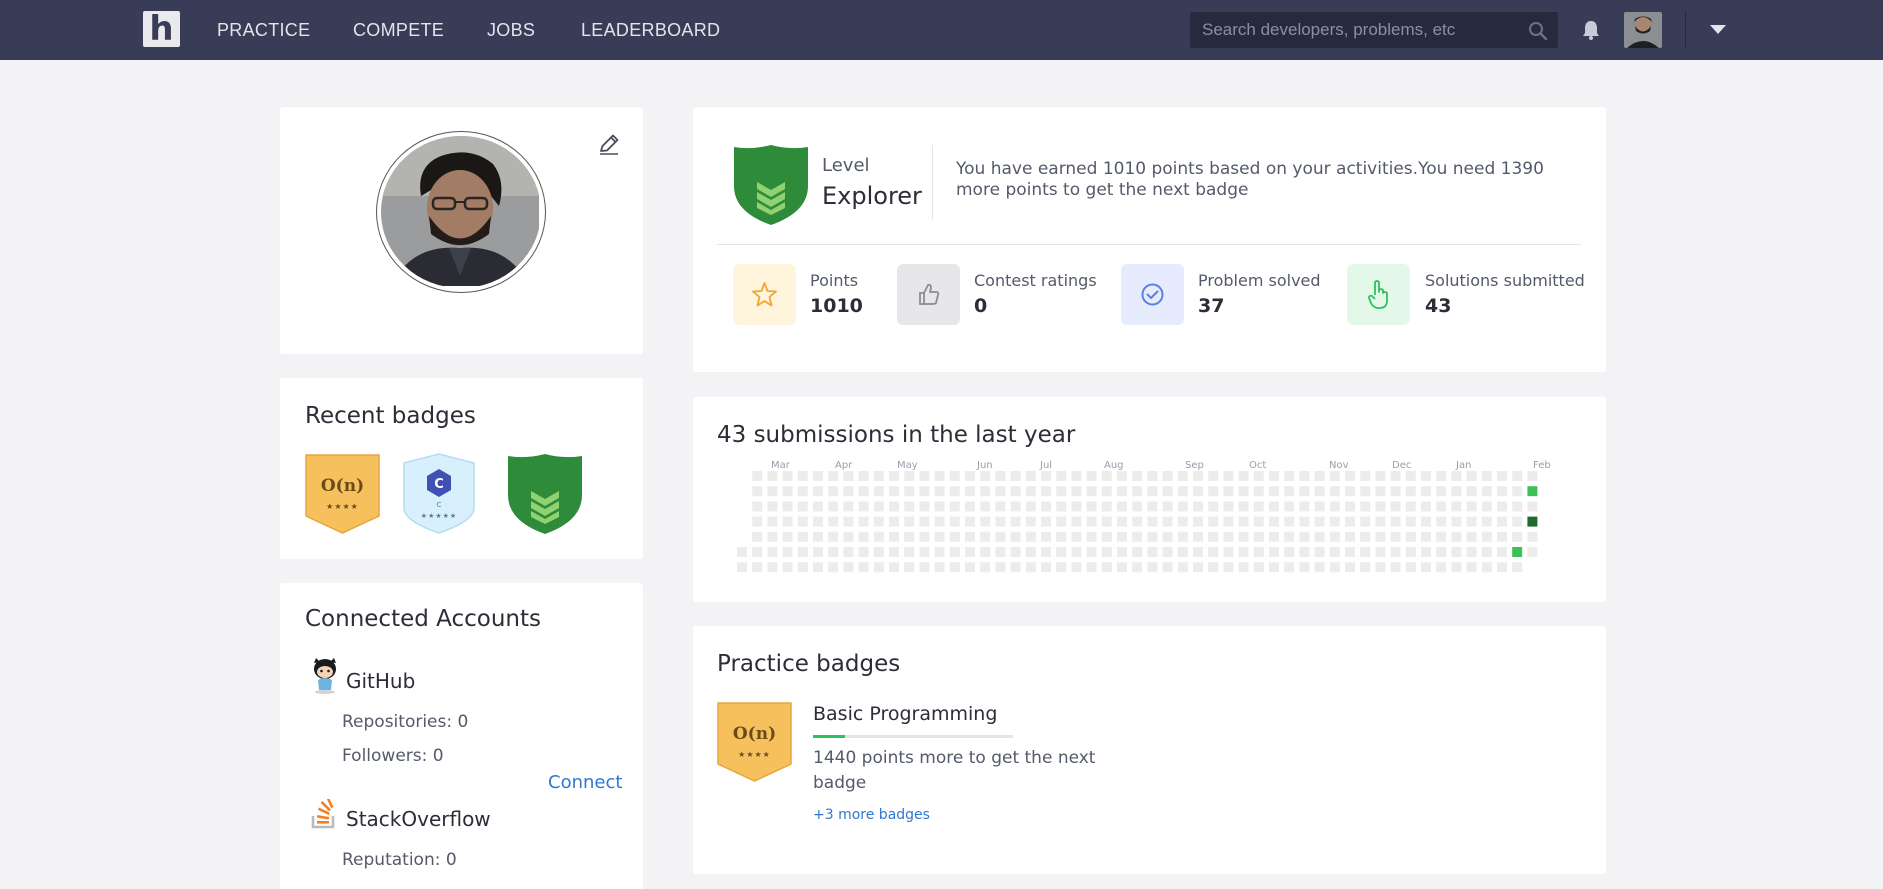  Describe the element at coordinates (905, 714) in the screenshot. I see `practice-badge-name: Basic Programming` at that location.